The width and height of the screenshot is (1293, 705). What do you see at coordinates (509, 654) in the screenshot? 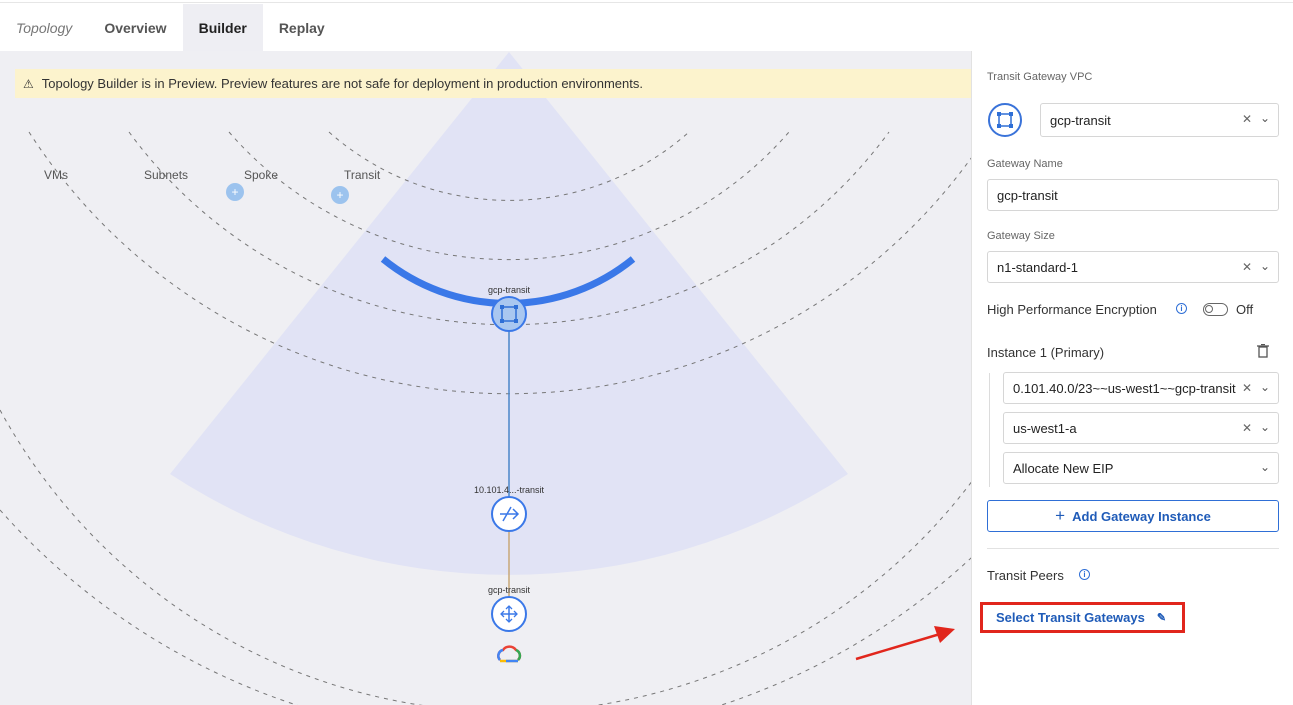
I see `google-cloud-icon` at bounding box center [509, 654].